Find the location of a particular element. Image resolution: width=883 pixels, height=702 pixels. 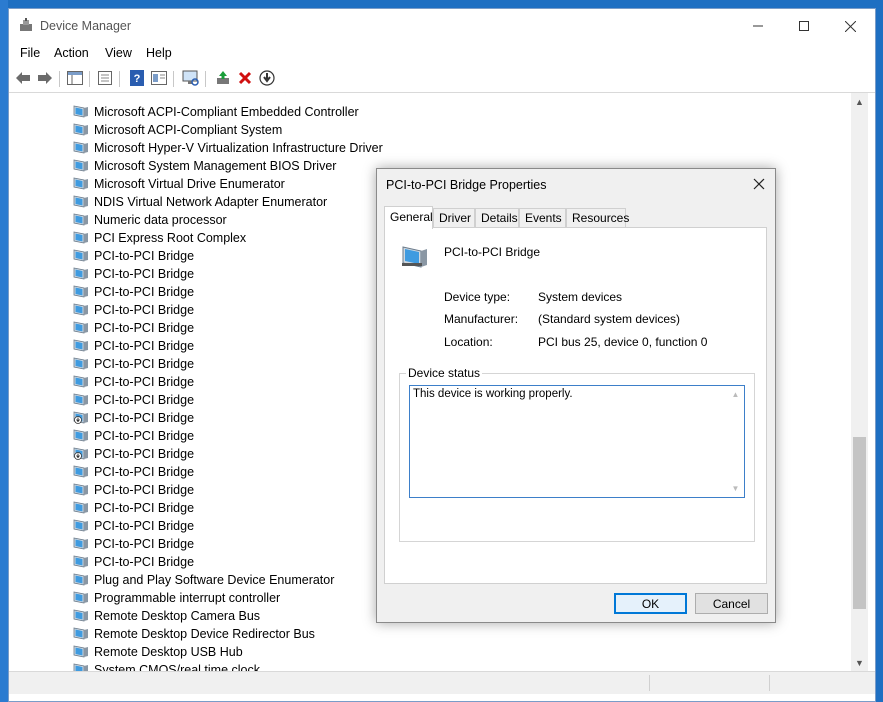

title-bar: Device Manager is located at coordinates (442, 26).